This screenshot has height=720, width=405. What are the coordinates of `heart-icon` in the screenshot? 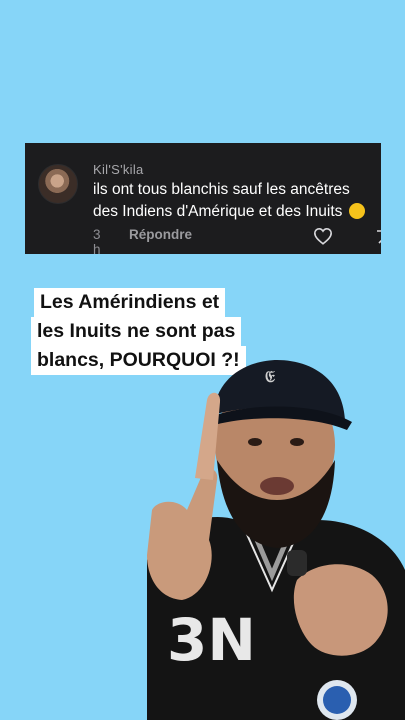 It's located at (323, 236).